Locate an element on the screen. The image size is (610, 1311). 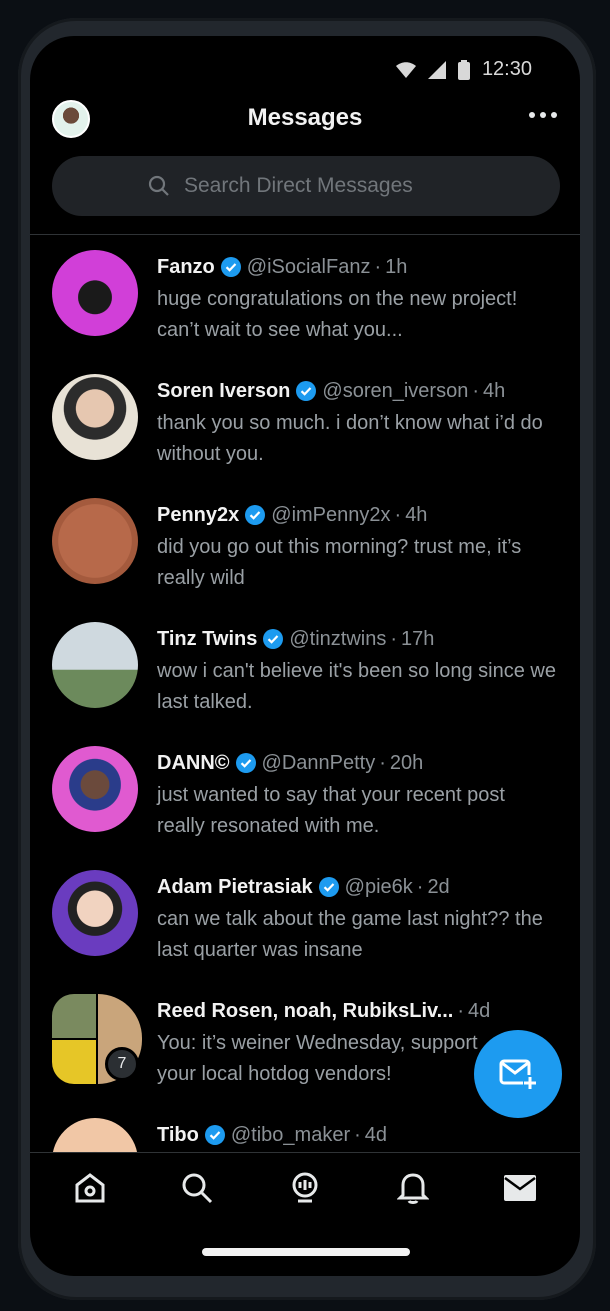
nav-notifications is located at coordinates (413, 1188).